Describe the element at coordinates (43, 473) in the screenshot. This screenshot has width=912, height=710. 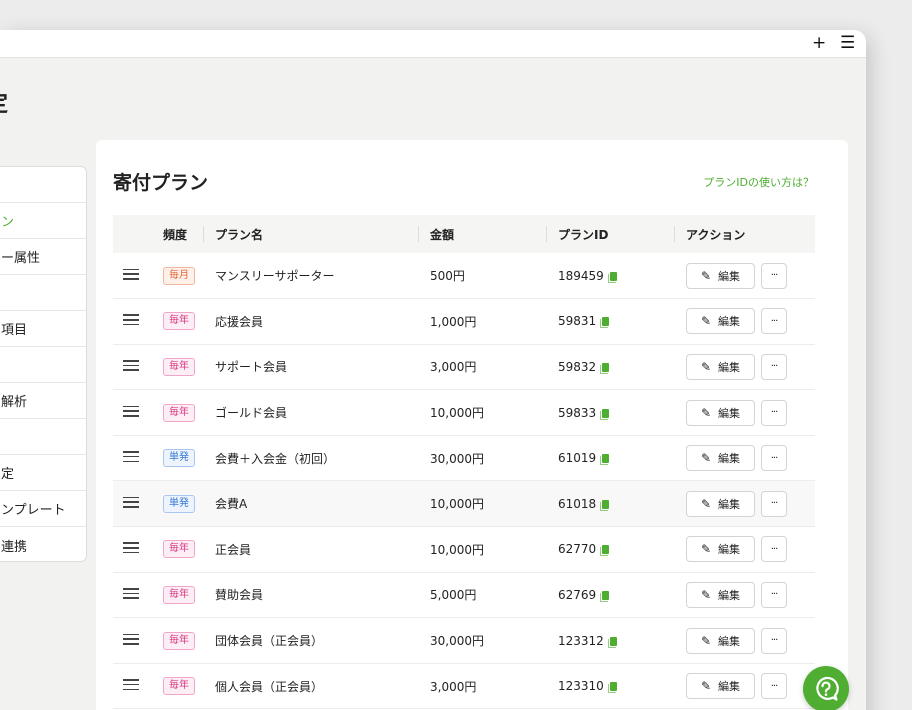
I see `sidebar-item: 定` at that location.